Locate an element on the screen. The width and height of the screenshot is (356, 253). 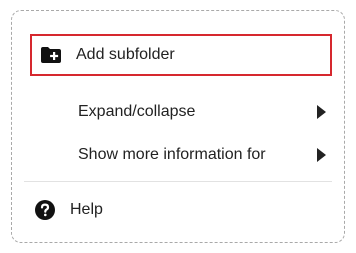
menu-item-show-more-information: Show more information for is located at coordinates (178, 155).